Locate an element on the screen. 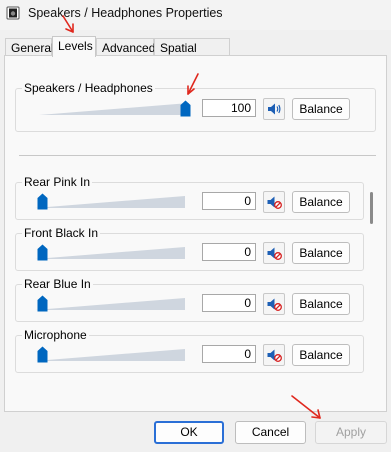 This screenshot has width=391, height=452. apply-button: Apply is located at coordinates (351, 432).